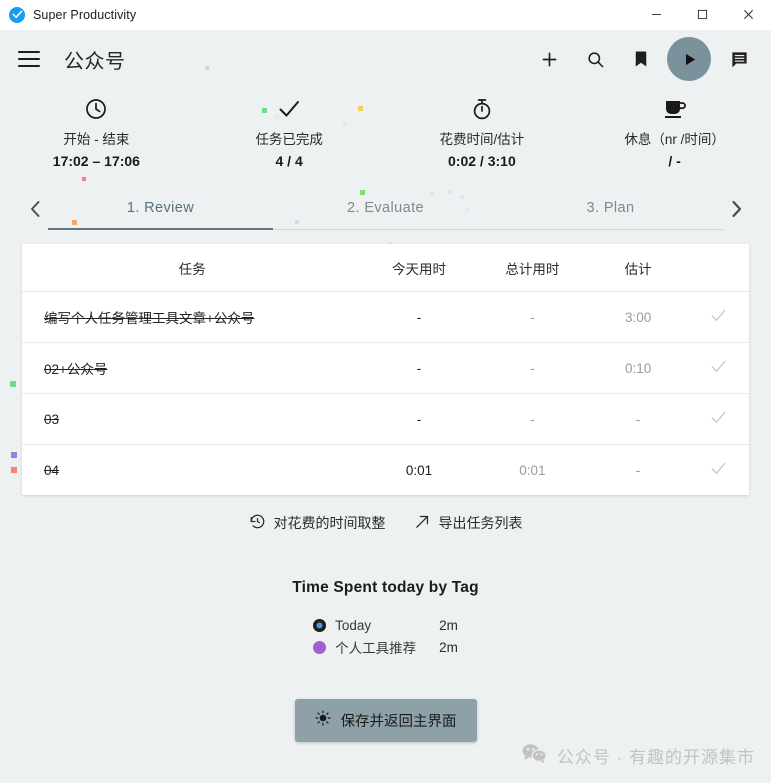 The height and width of the screenshot is (783, 771). I want to click on tab-review: 1. Review, so click(160, 208).